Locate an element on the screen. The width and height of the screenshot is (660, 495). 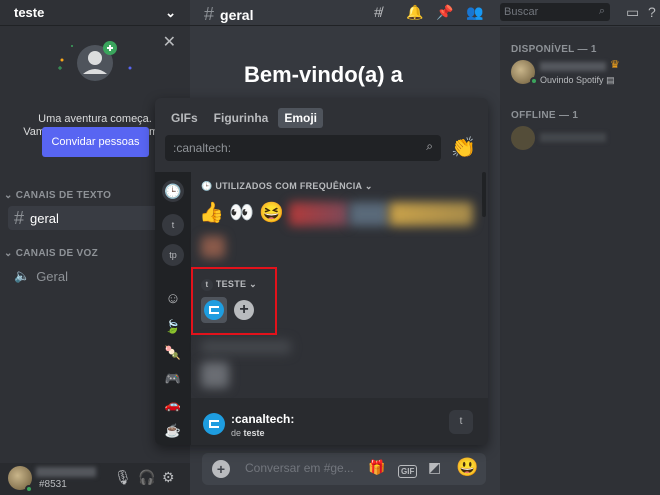
sticker-icon: ◩ is located at coordinates (434, 467).